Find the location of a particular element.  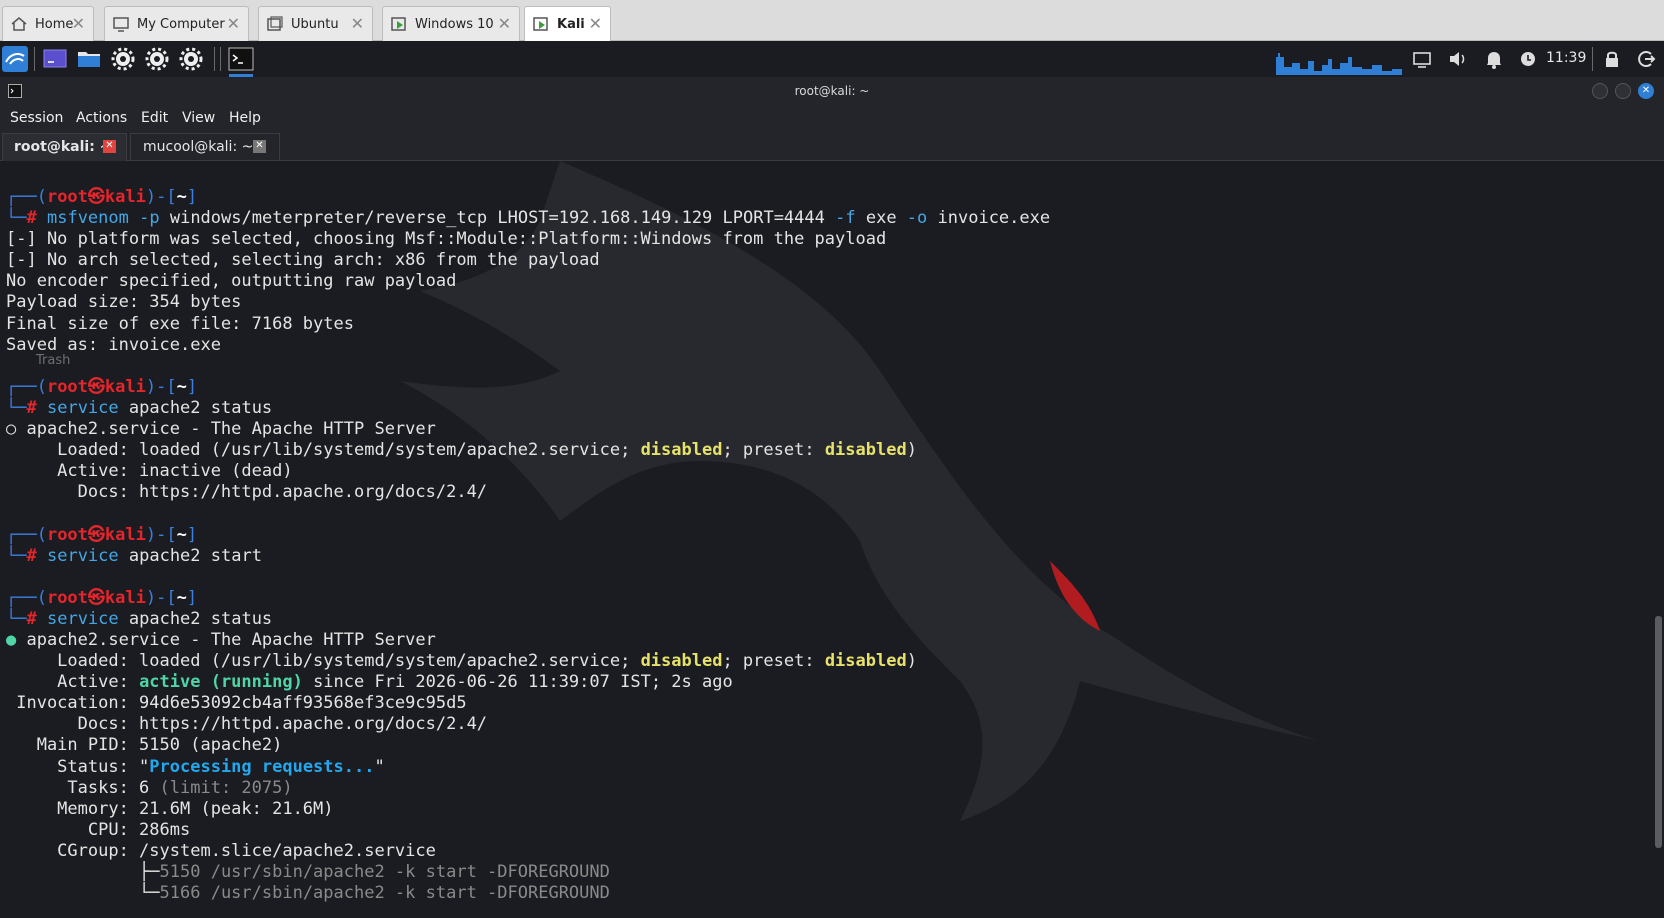

window-title: root@kali: ~ is located at coordinates (832, 91).